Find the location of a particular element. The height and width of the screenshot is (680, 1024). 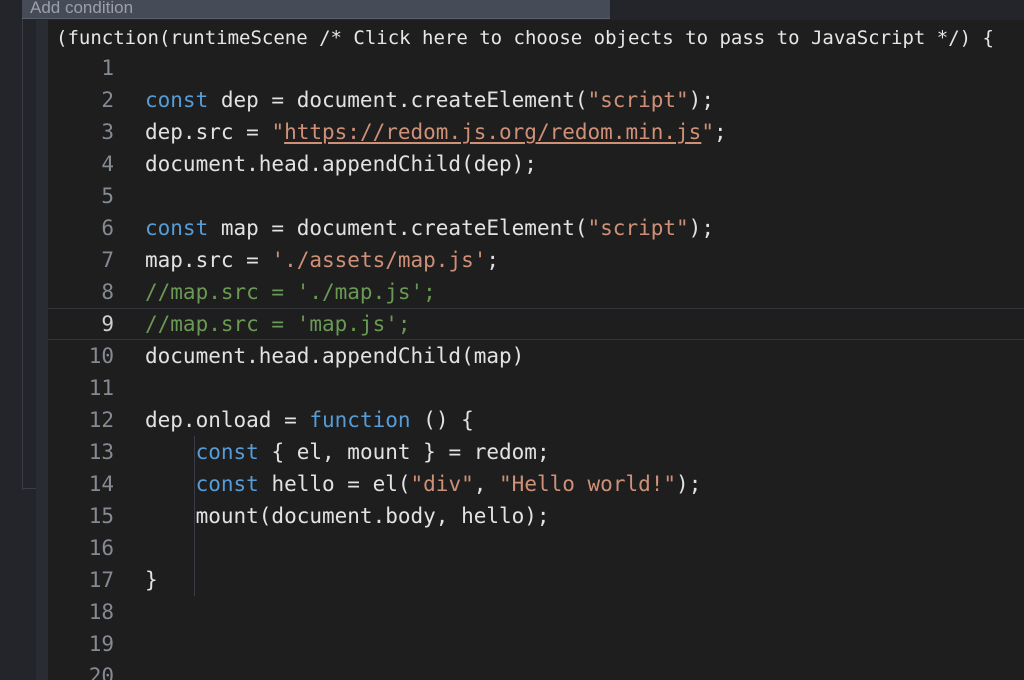

line-number: 7 is located at coordinates (107, 260).